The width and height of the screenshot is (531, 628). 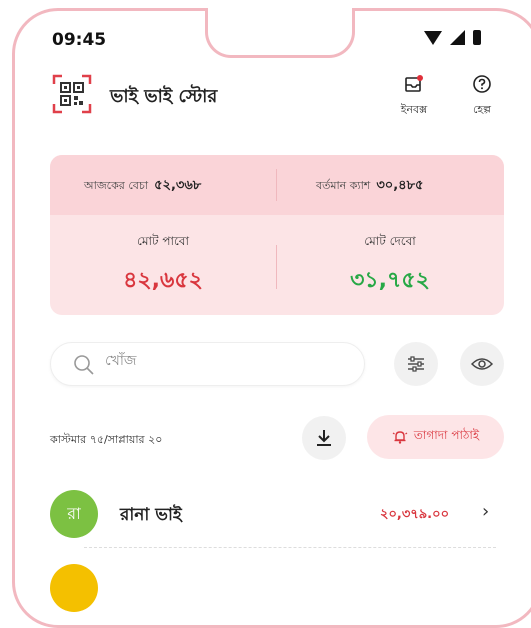 I want to click on filter-icon, so click(x=416, y=364).